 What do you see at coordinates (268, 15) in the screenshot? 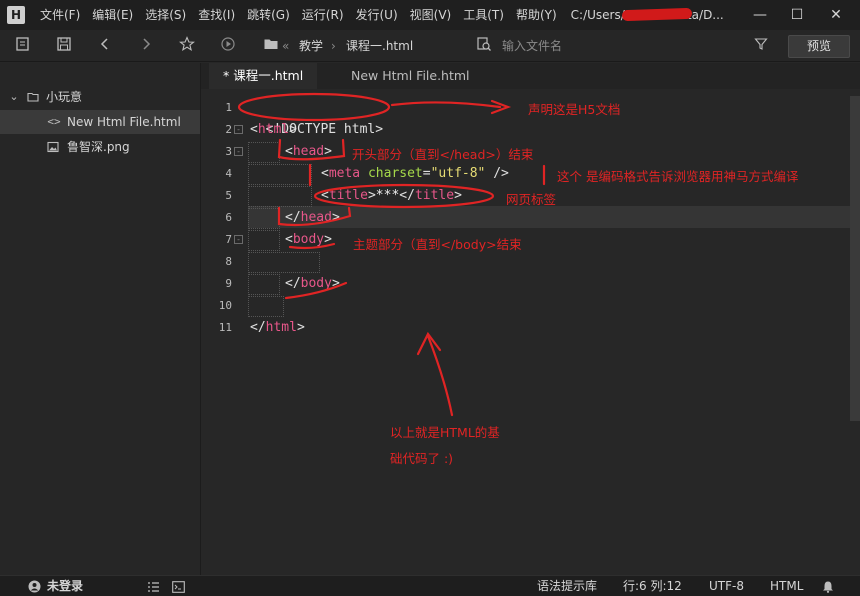
I see `menu-goto: 跳转(G)` at bounding box center [268, 15].